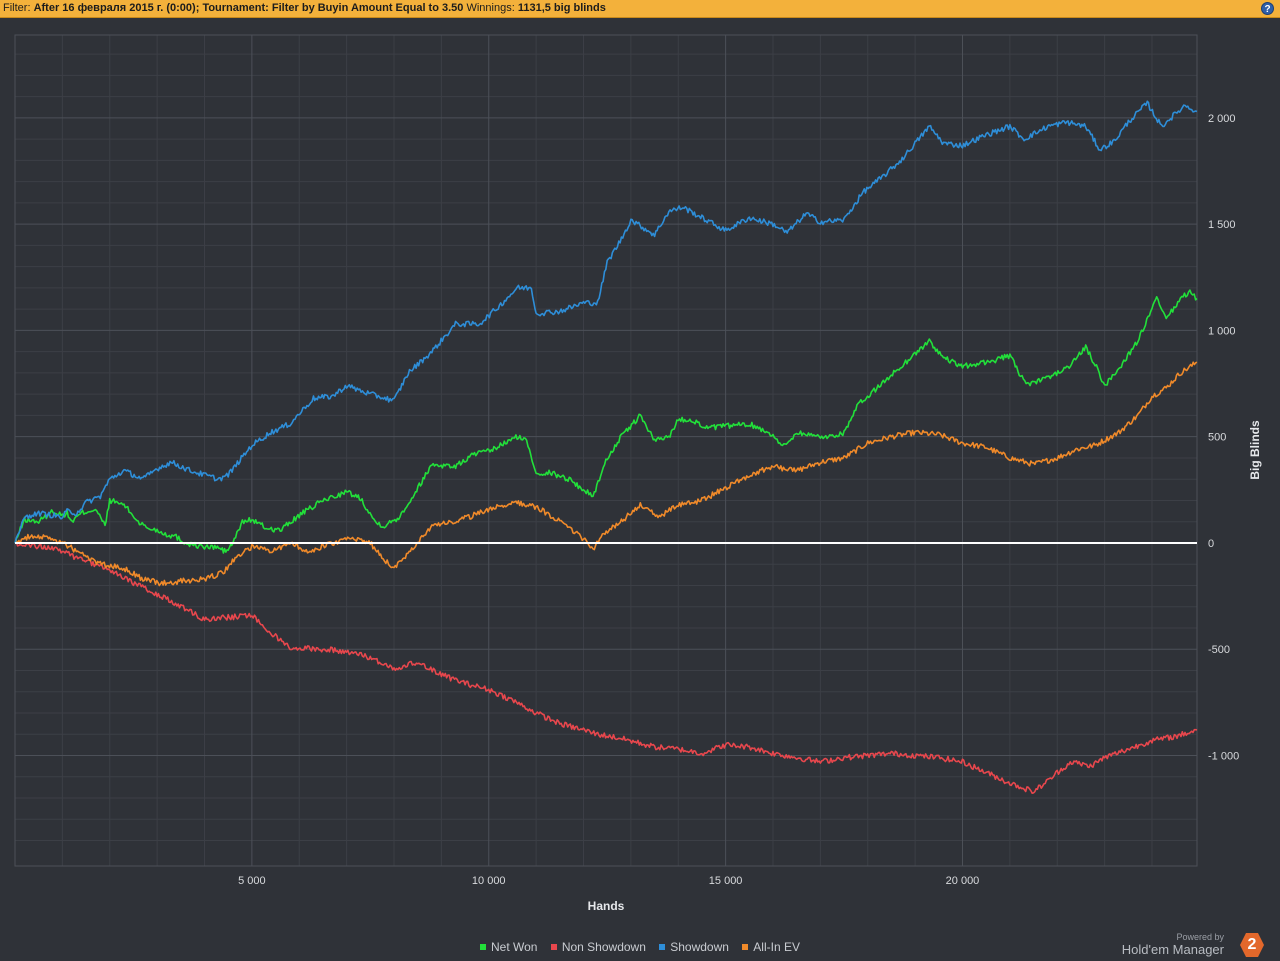 The height and width of the screenshot is (961, 1280). What do you see at coordinates (1255, 450) in the screenshot?
I see `y-axis-label: Big Blinds` at bounding box center [1255, 450].